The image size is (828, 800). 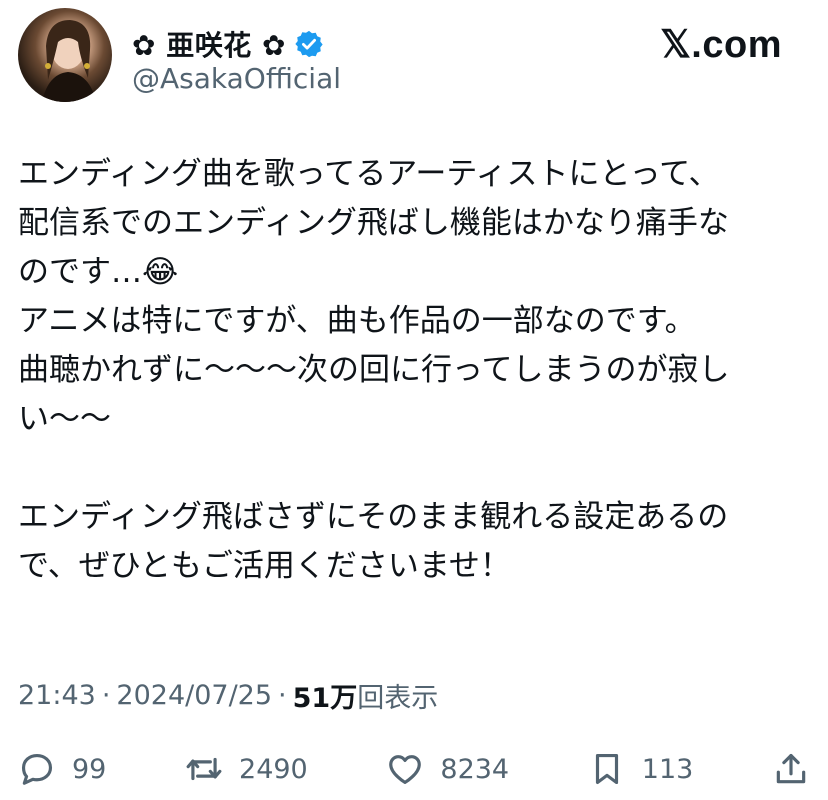 What do you see at coordinates (398, 698) in the screenshot?
I see `views-label: 回表示` at bounding box center [398, 698].